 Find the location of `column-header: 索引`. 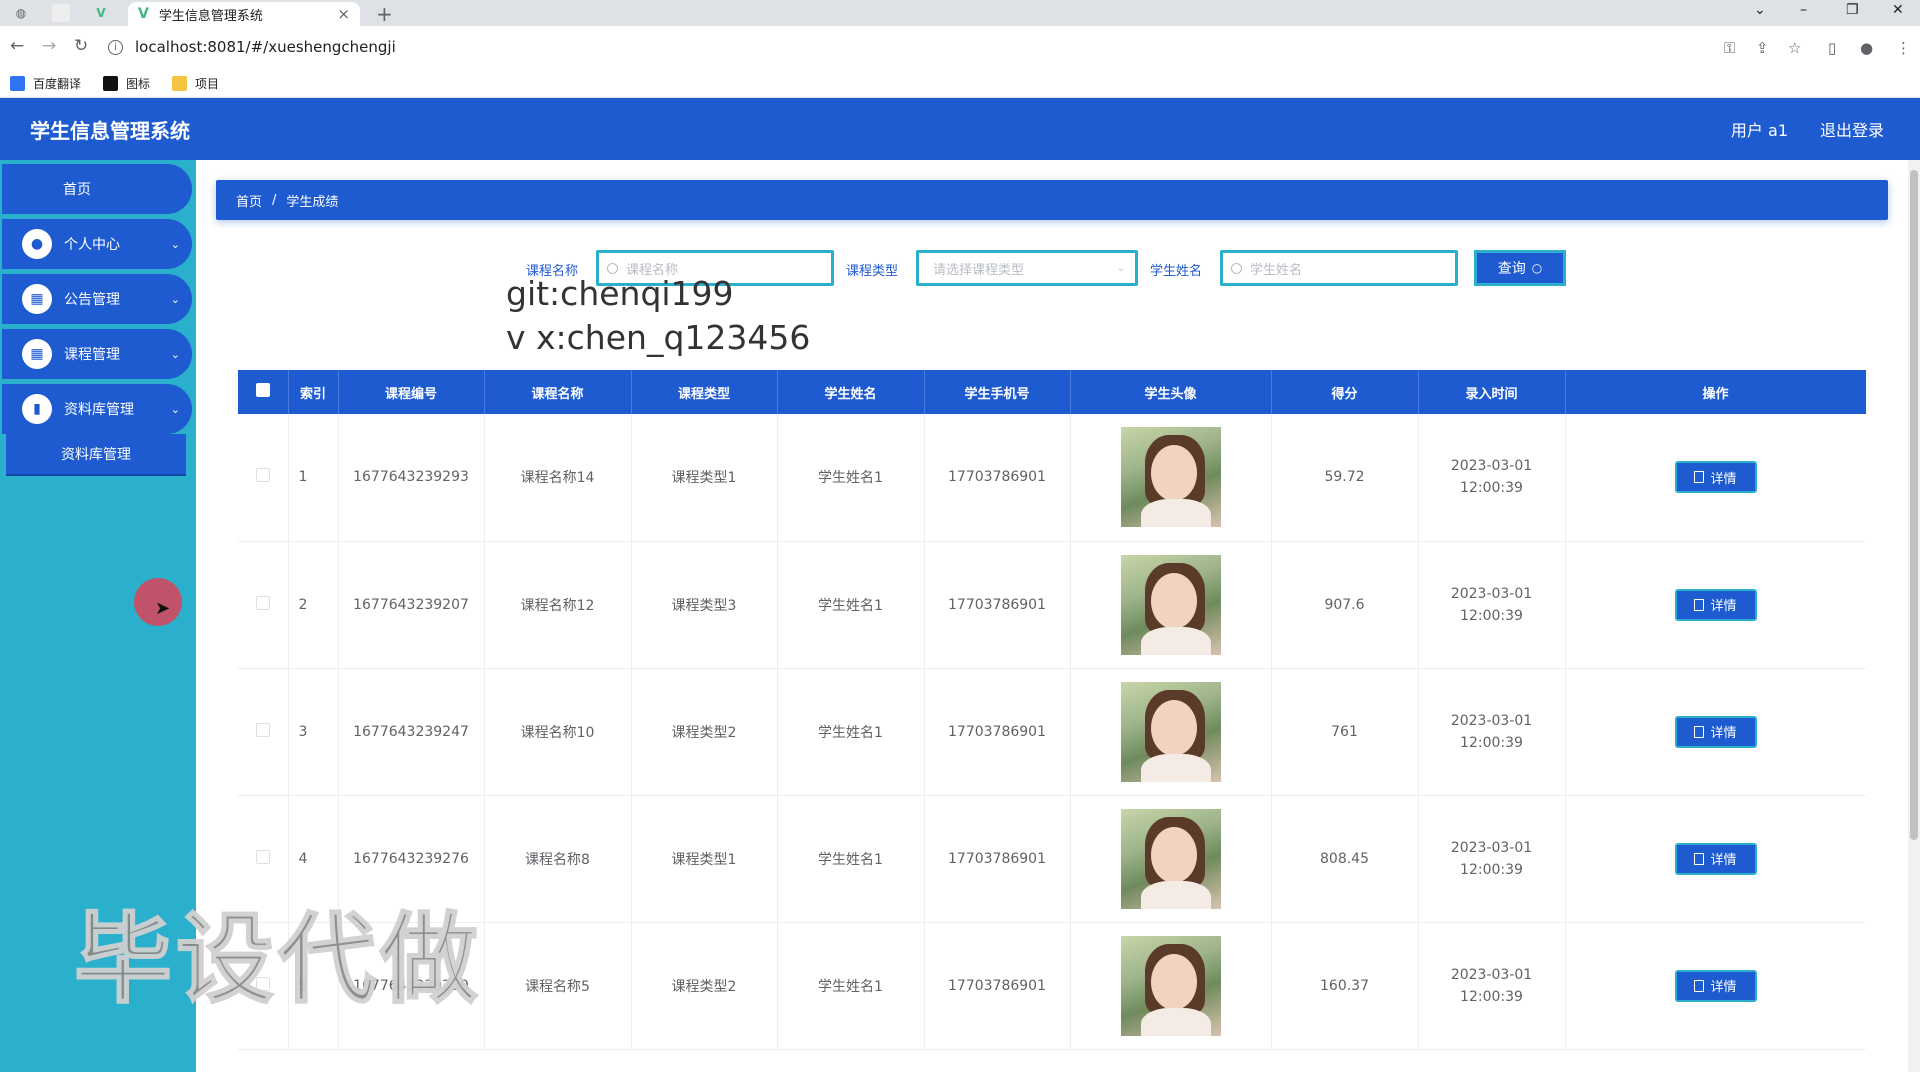

column-header: 索引 is located at coordinates (313, 392).